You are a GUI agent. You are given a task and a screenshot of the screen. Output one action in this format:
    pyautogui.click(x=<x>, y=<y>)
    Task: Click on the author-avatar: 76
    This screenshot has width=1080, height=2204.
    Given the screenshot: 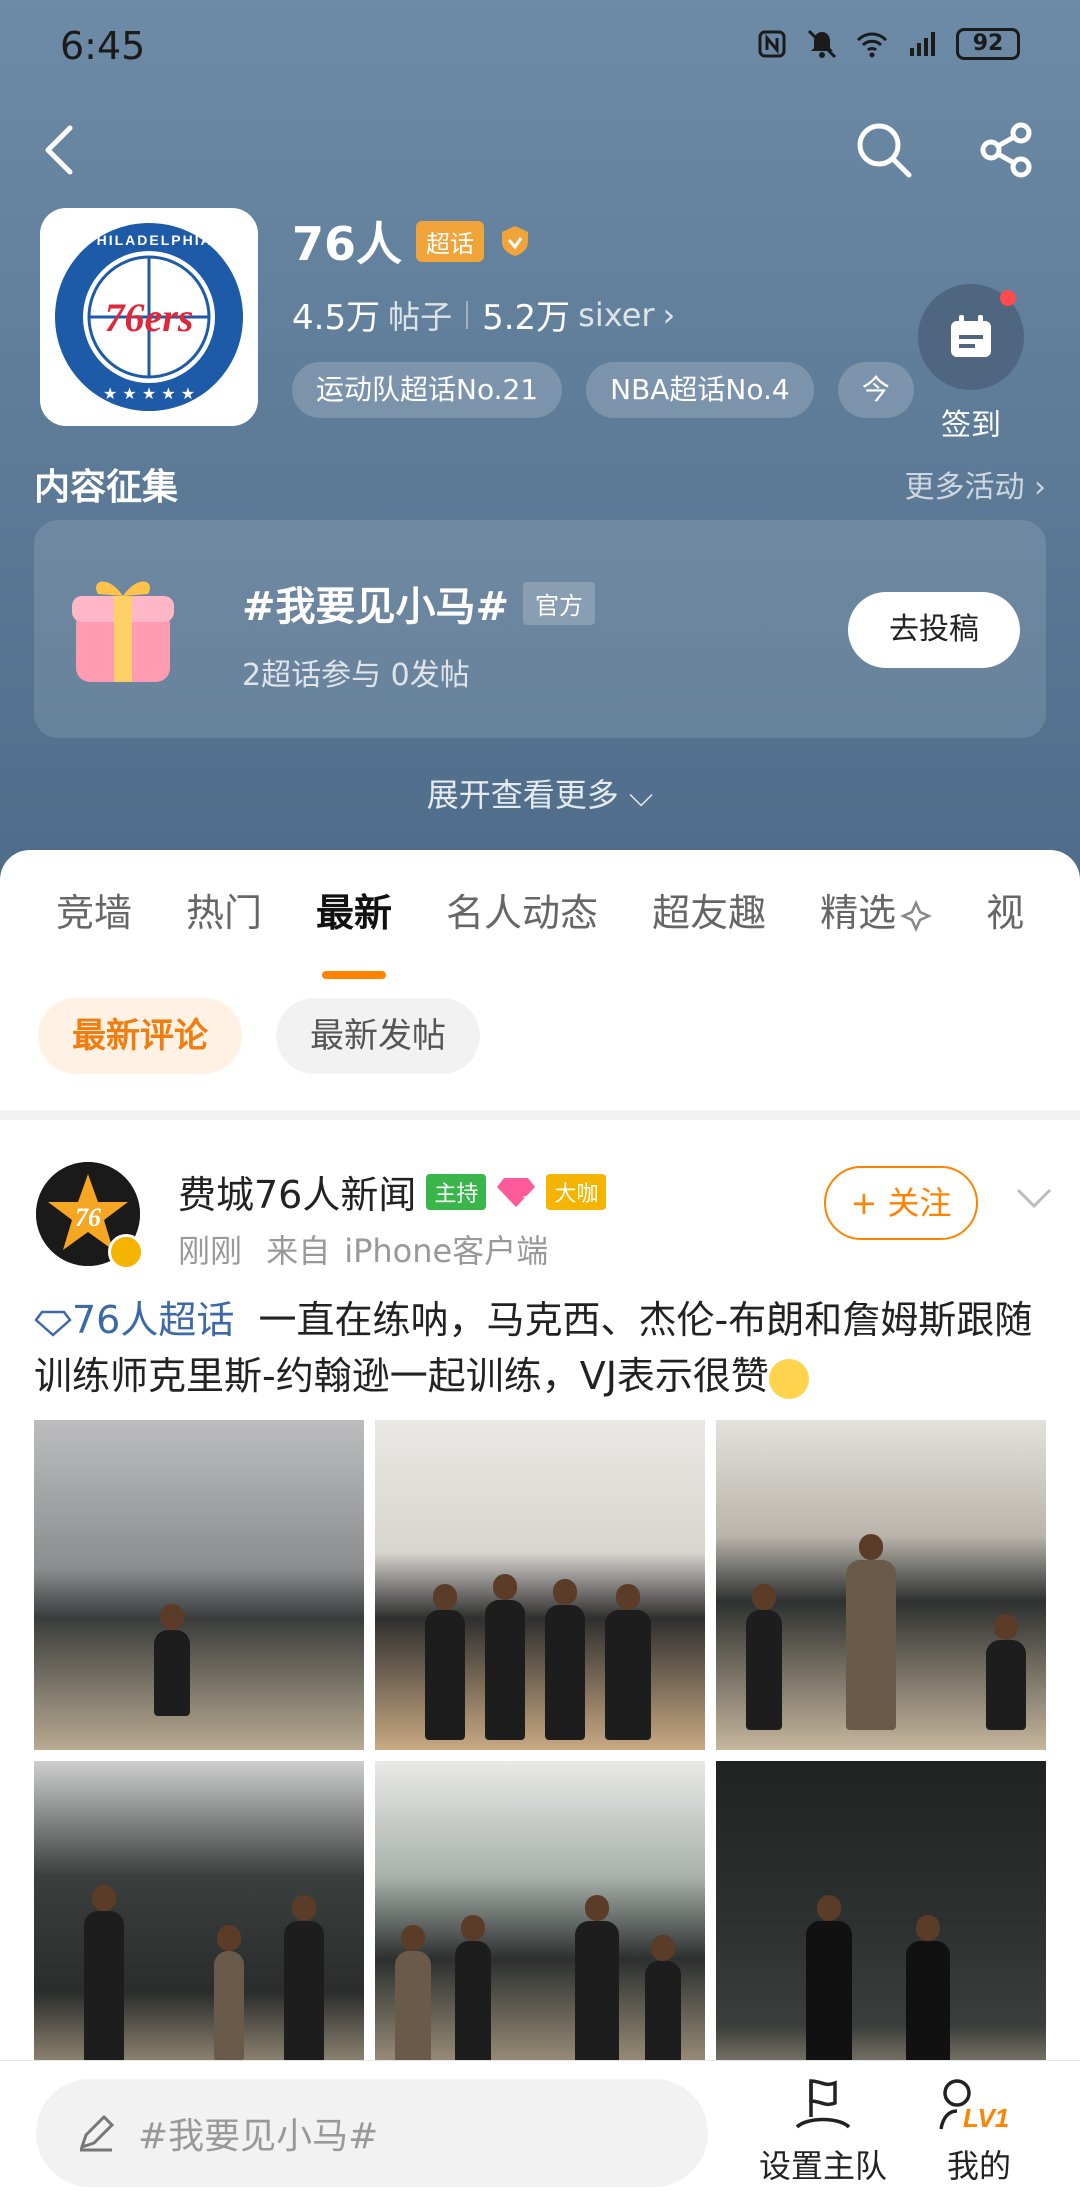 What is the action you would take?
    pyautogui.click(x=90, y=1216)
    